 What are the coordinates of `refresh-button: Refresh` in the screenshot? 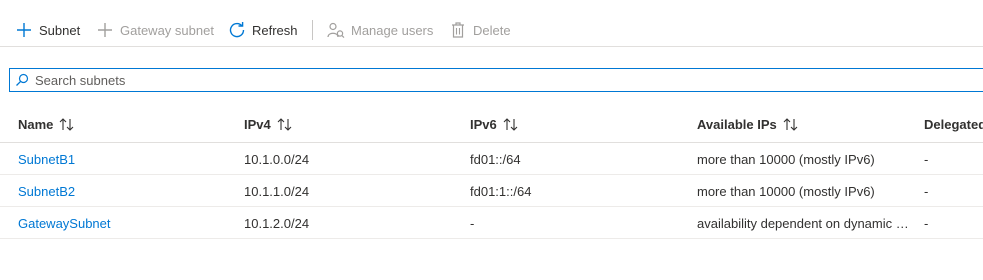 It's located at (263, 30).